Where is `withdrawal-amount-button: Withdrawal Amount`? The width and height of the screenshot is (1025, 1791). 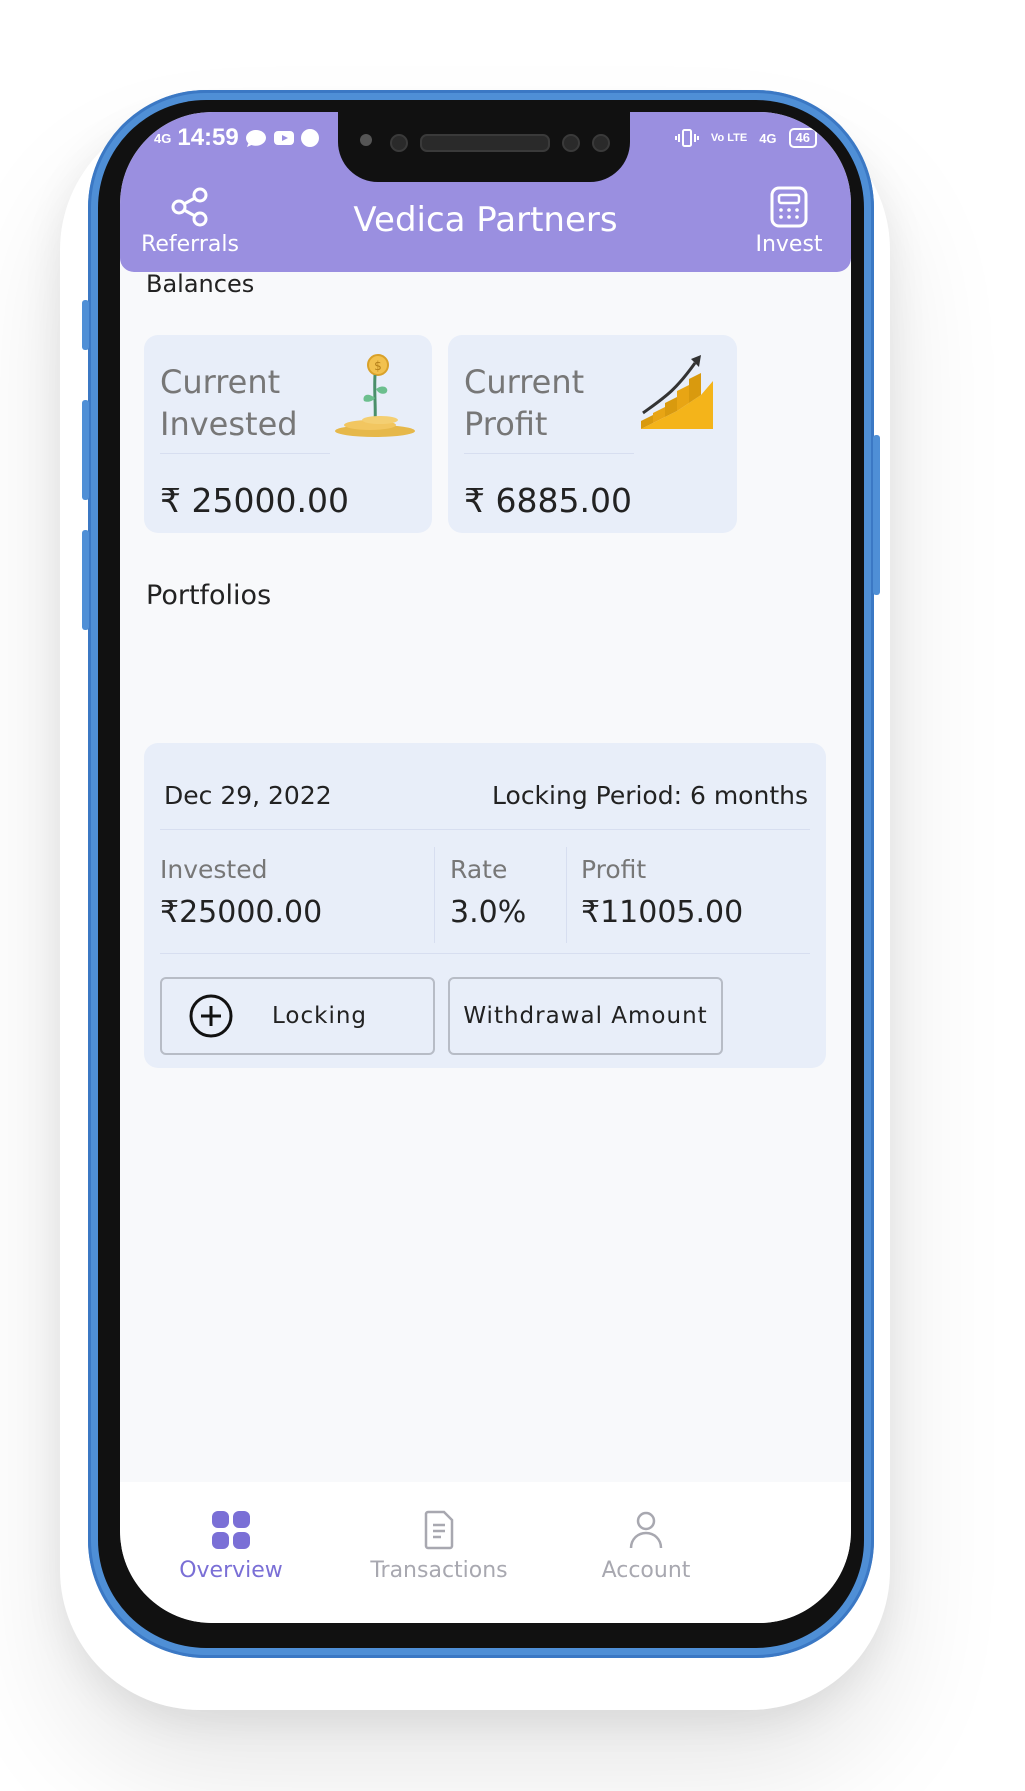
withdrawal-amount-button: Withdrawal Amount is located at coordinates (585, 1016).